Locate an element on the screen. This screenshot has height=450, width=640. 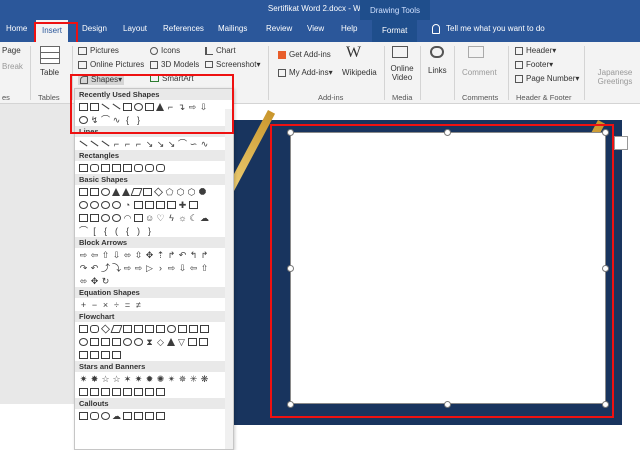
heart-icon: ♡ is located at coordinates (160, 217).